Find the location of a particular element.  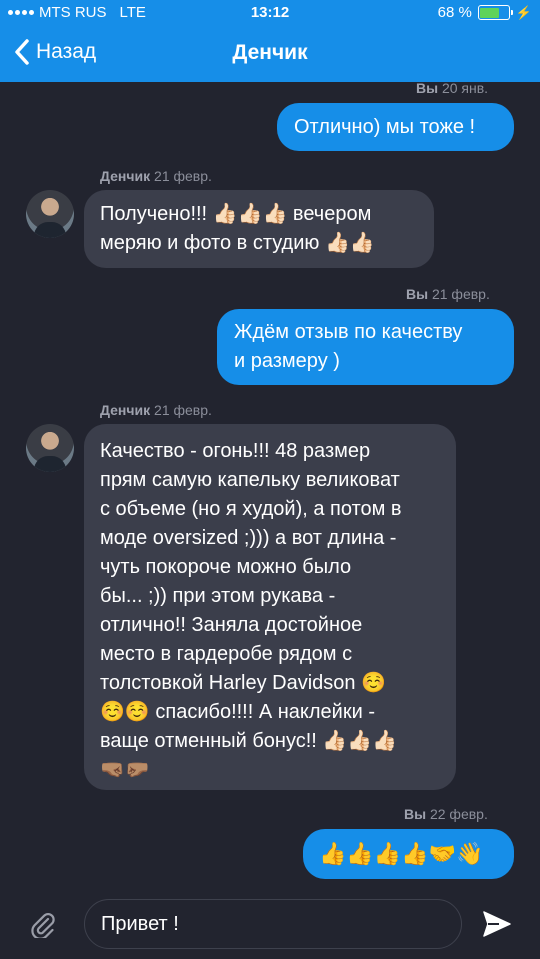

message-line: 🤜🏽🤛🏽 is located at coordinates (125, 770).